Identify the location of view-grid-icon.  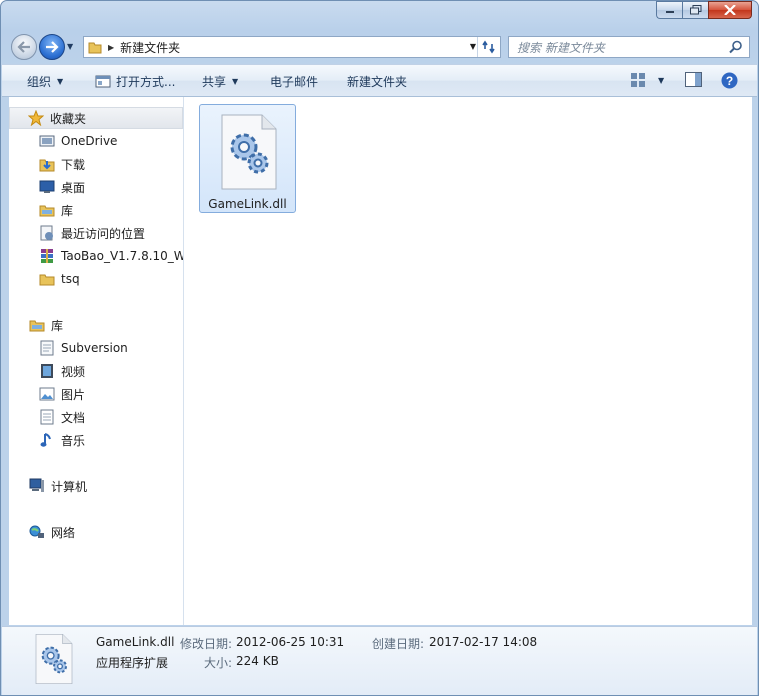
(638, 80).